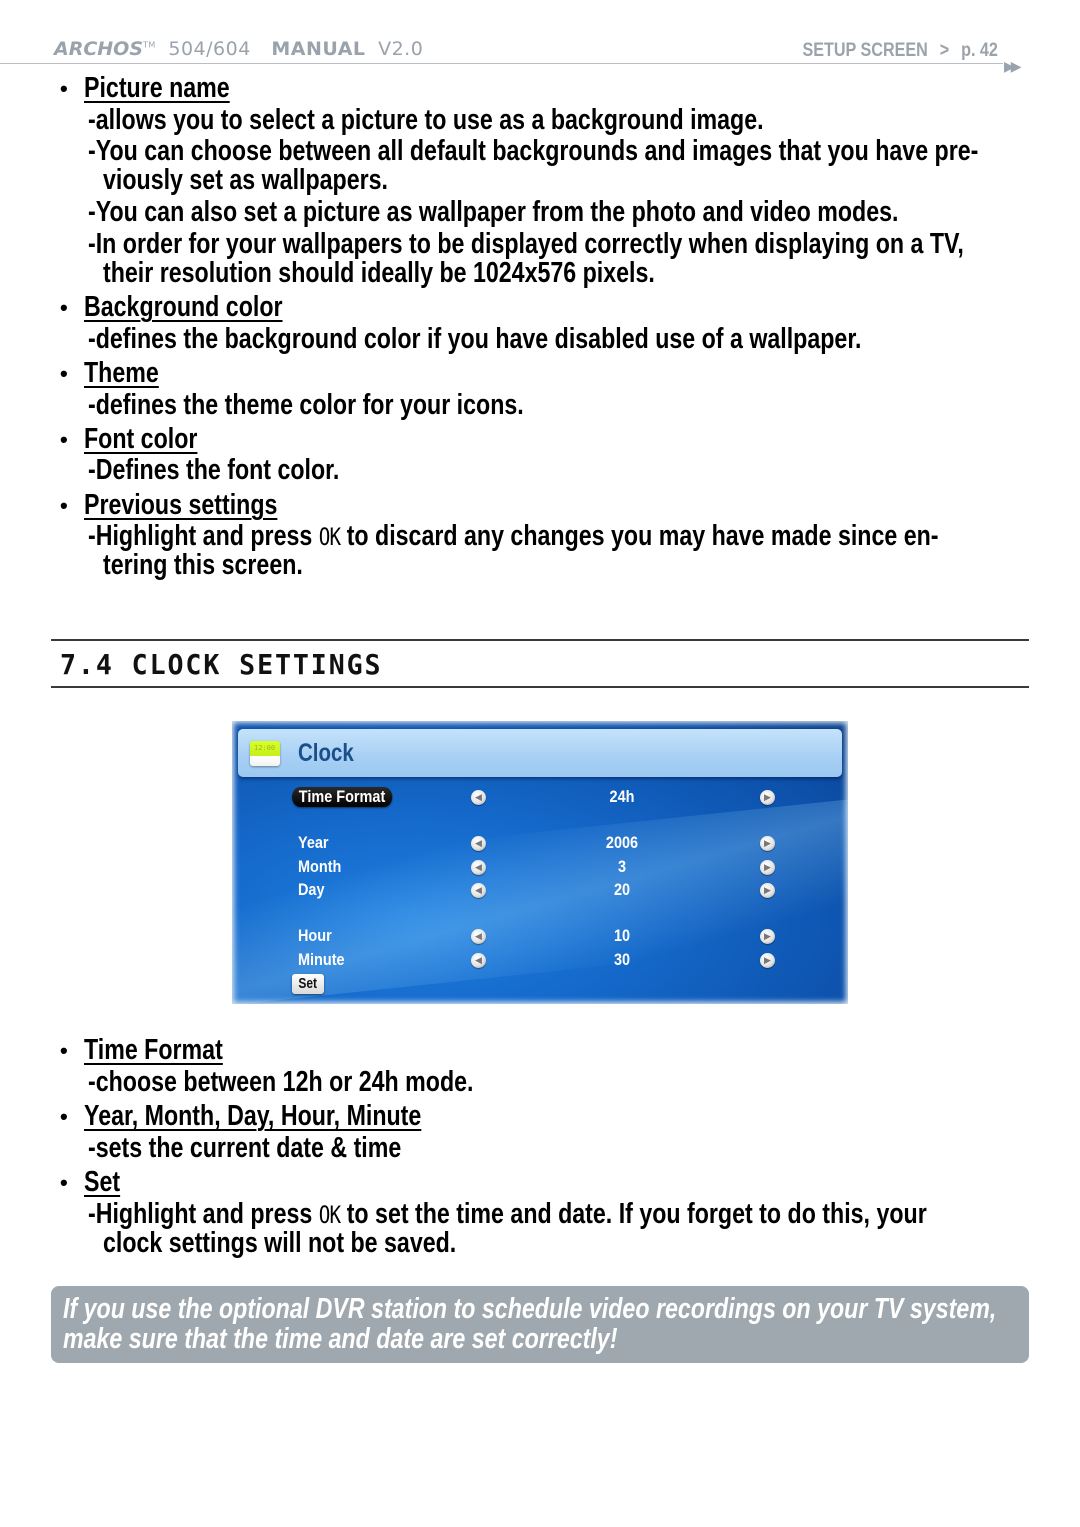 This screenshot has width=1080, height=1527. What do you see at coordinates (265, 753) in the screenshot?
I see `clock-app-icon: 12:00` at bounding box center [265, 753].